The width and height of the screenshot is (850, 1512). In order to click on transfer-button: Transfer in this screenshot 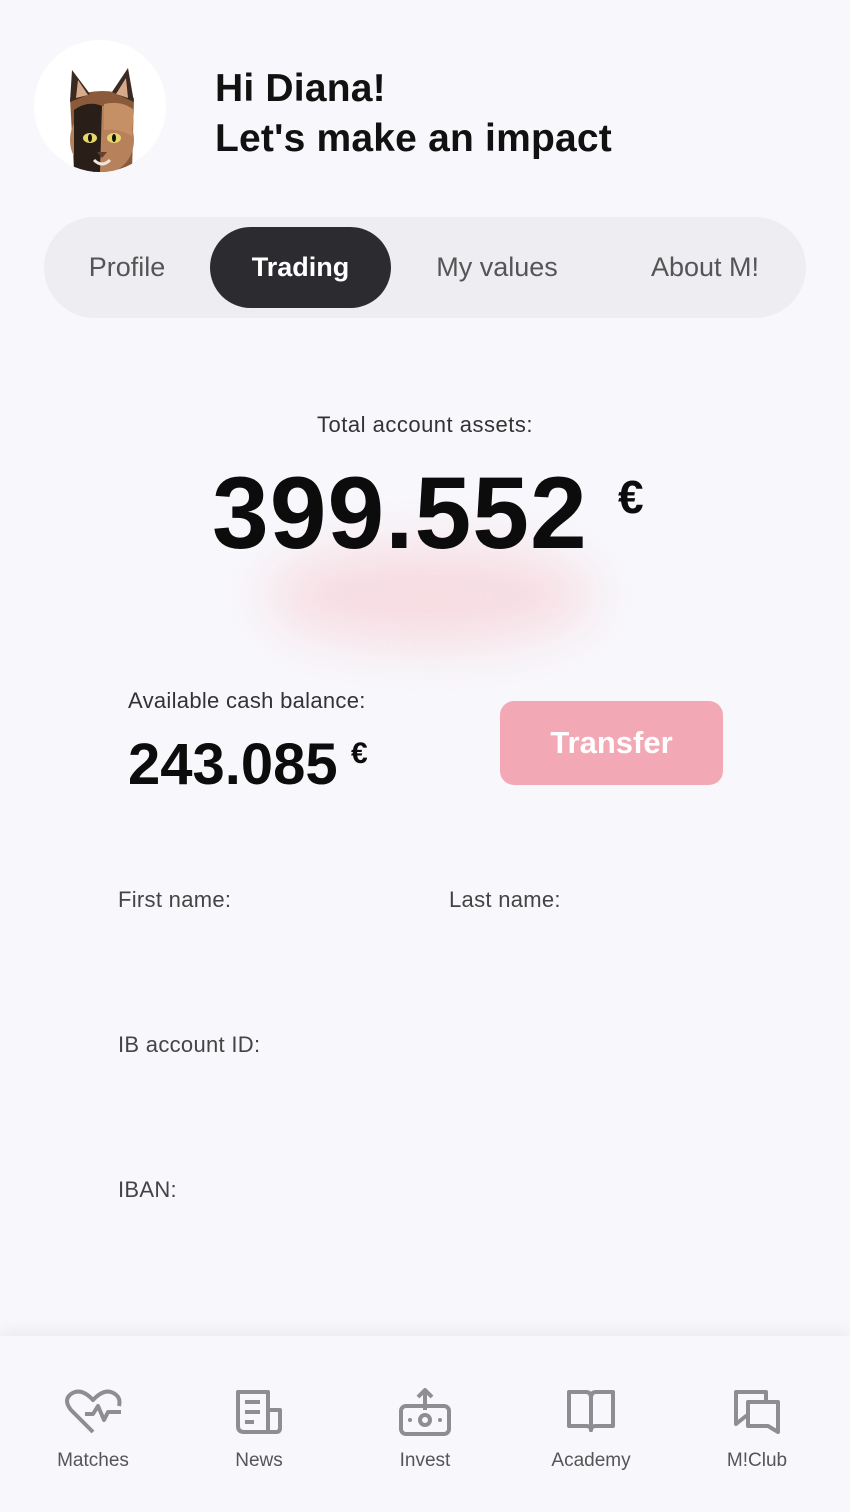, I will do `click(611, 743)`.